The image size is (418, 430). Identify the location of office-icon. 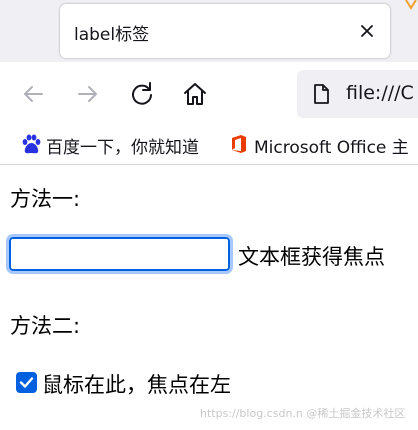
(239, 144).